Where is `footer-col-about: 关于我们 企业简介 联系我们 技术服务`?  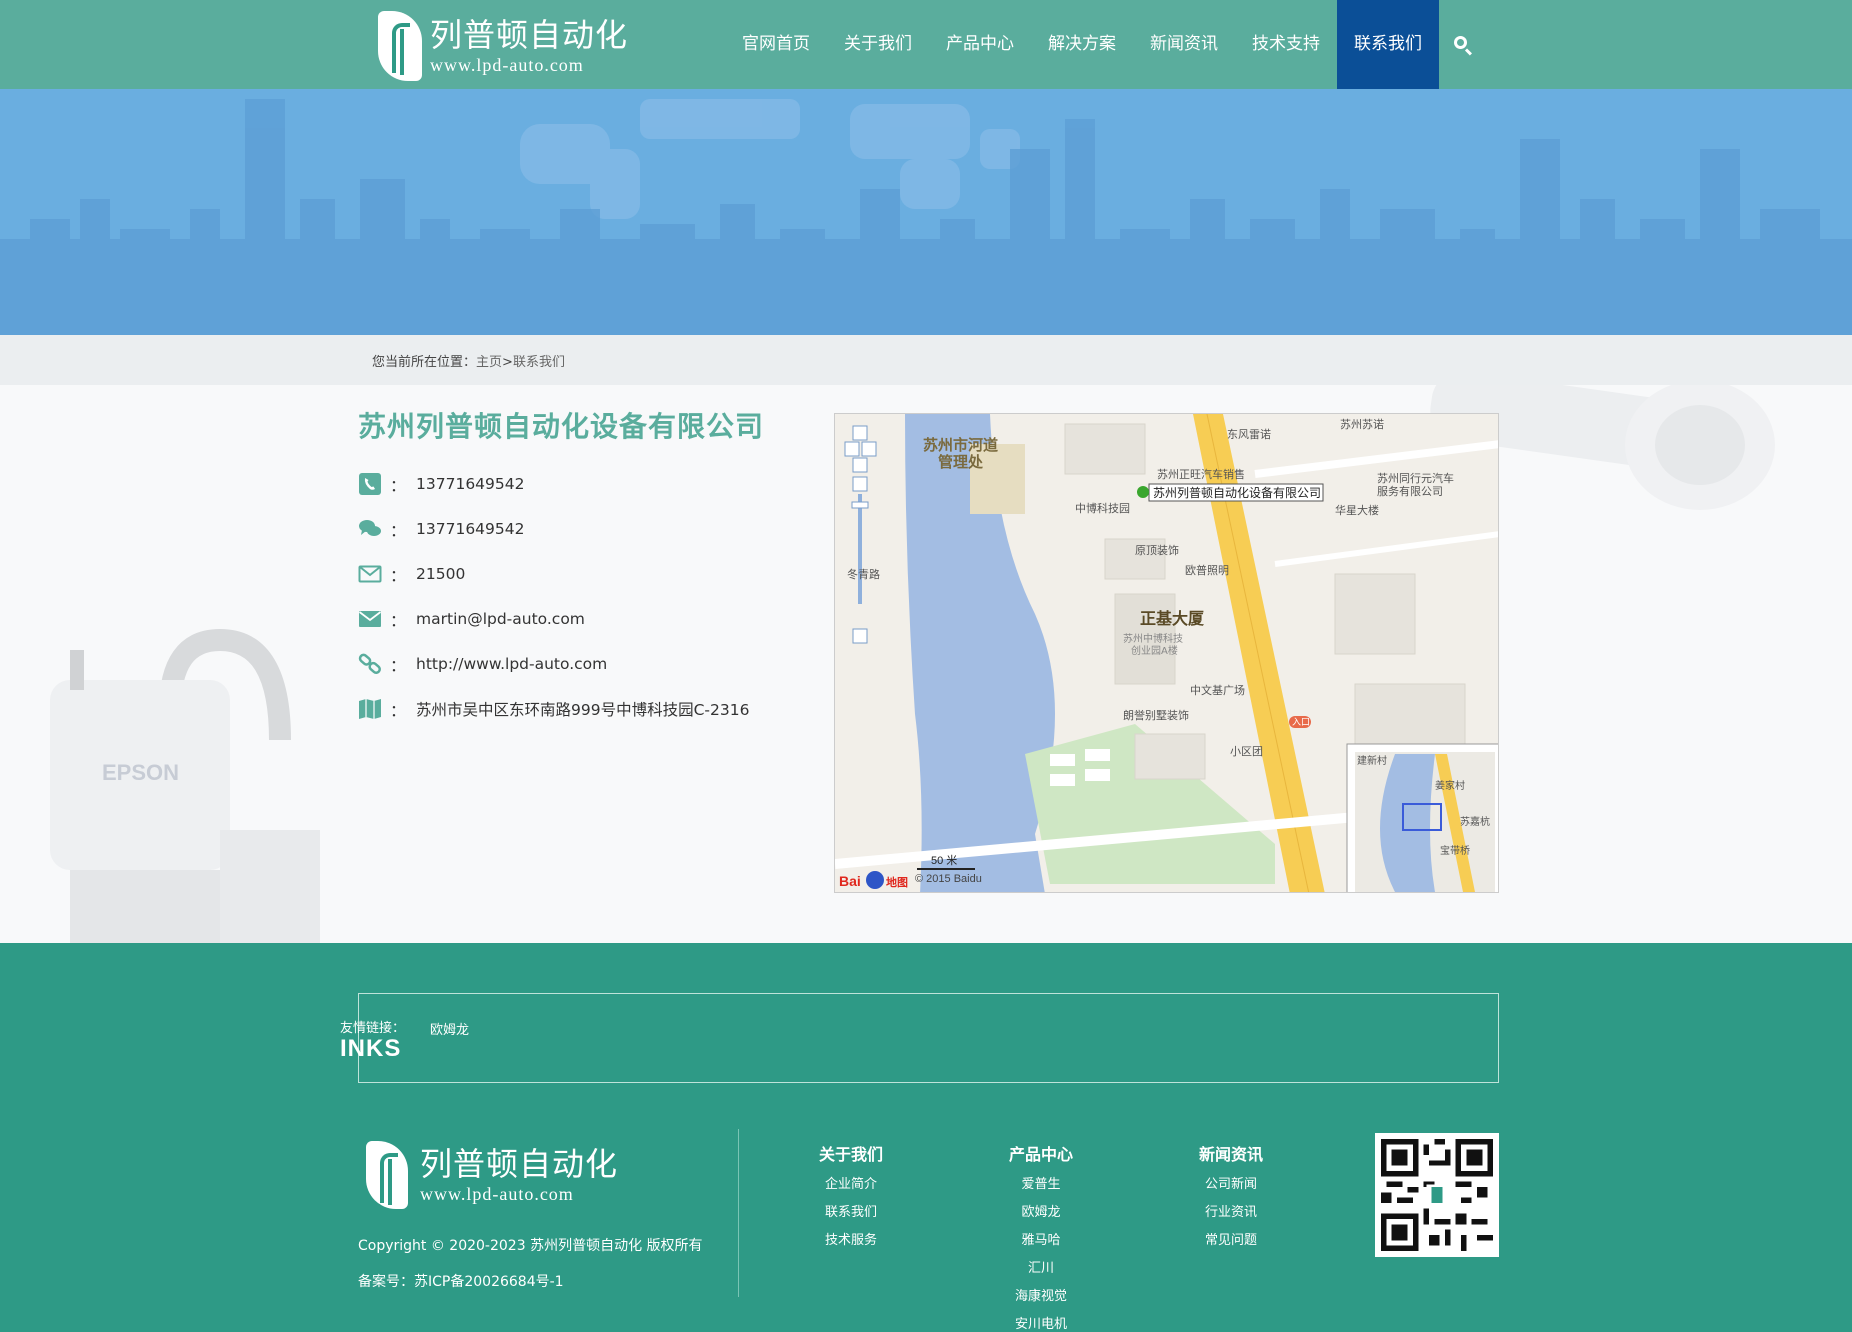 footer-col-about: 关于我们 企业简介 联系我们 技术服务 is located at coordinates (851, 1198).